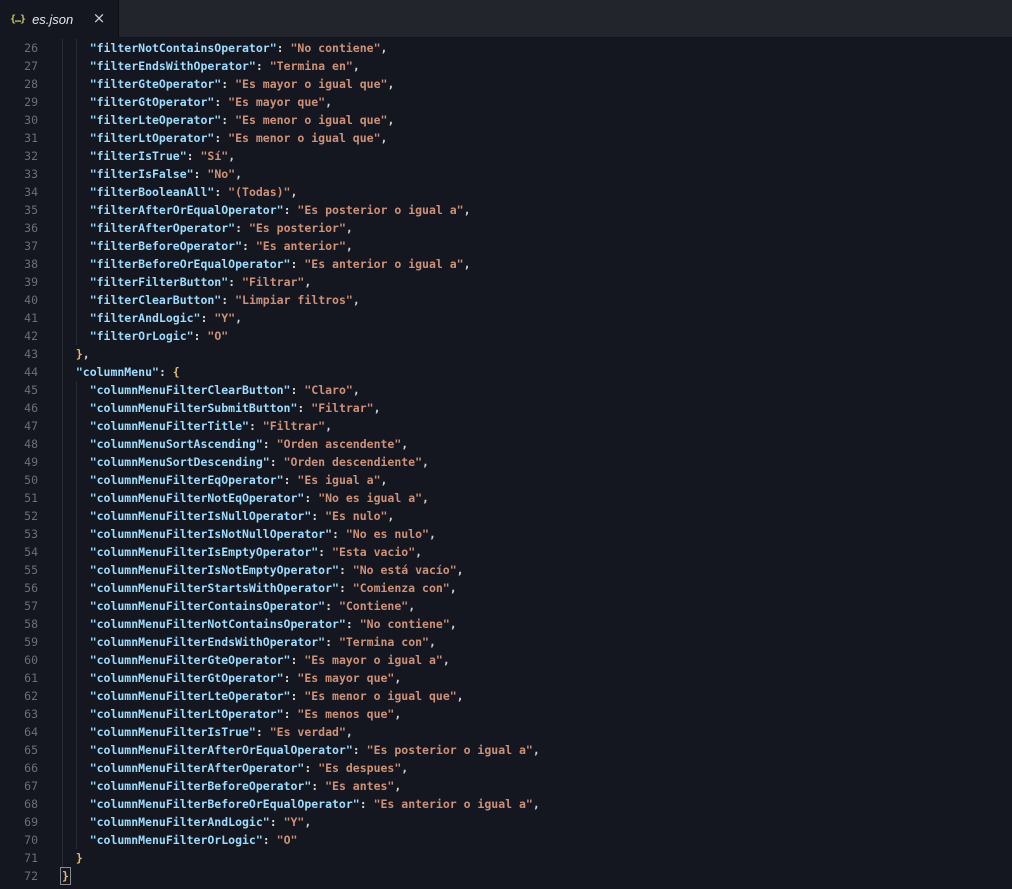  What do you see at coordinates (19, 48) in the screenshot?
I see `line-number: 26` at bounding box center [19, 48].